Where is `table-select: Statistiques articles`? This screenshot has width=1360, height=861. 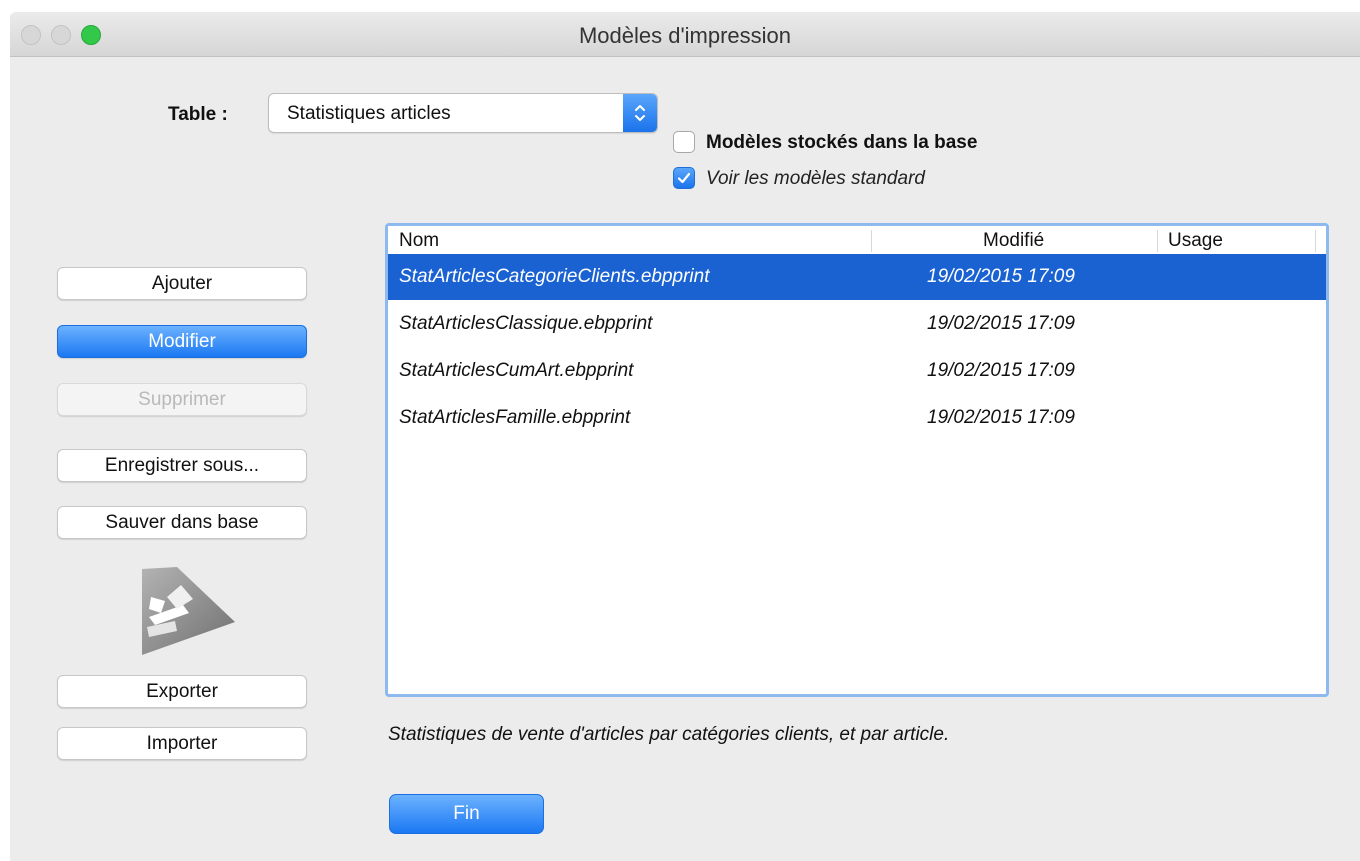 table-select: Statistiques articles is located at coordinates (463, 113).